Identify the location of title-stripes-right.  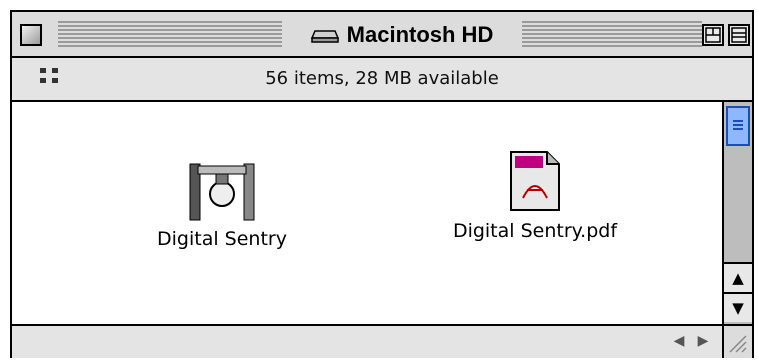
(612, 34).